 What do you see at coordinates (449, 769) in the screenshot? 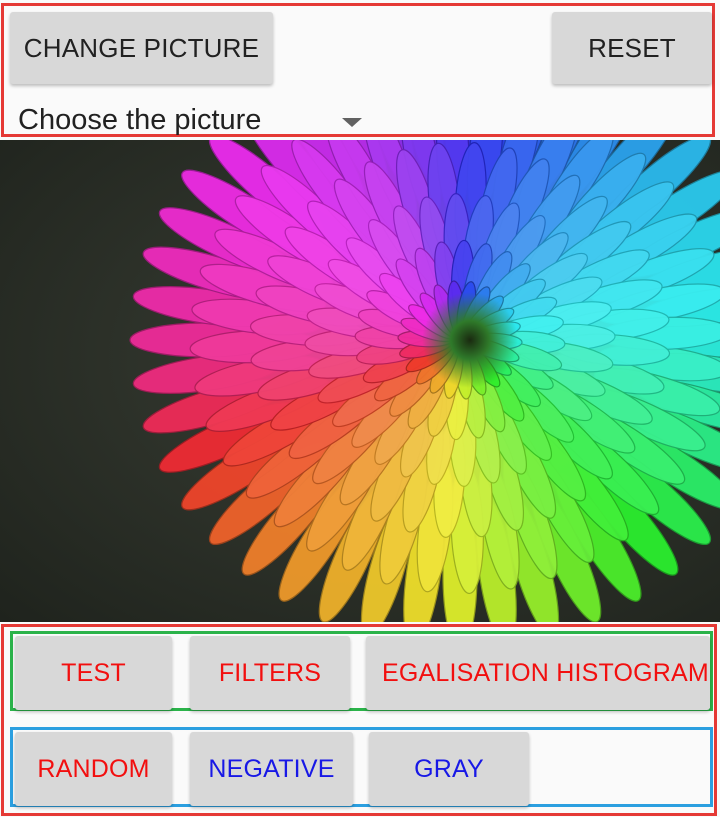
I see `gray-button: GRAY` at bounding box center [449, 769].